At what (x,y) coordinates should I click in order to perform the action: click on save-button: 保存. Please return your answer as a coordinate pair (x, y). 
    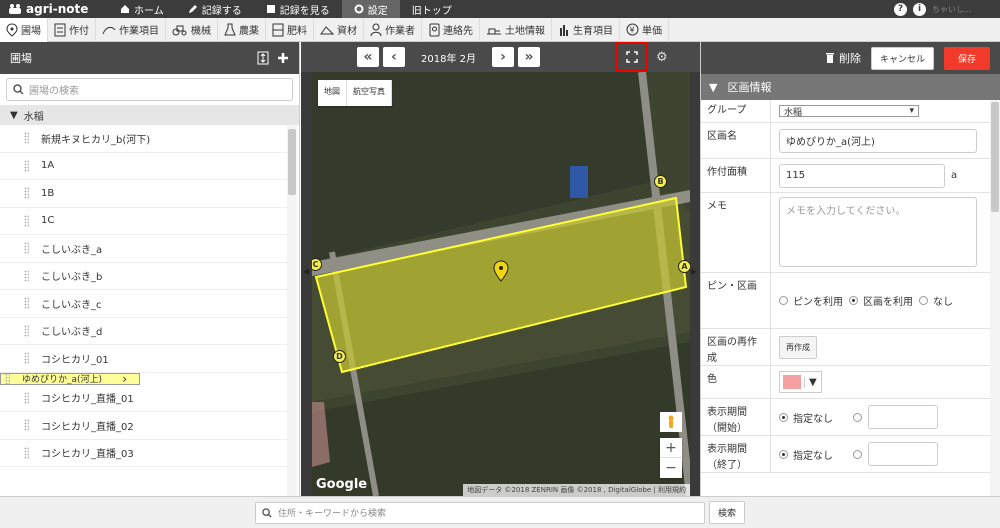
    Looking at the image, I should click on (966, 58).